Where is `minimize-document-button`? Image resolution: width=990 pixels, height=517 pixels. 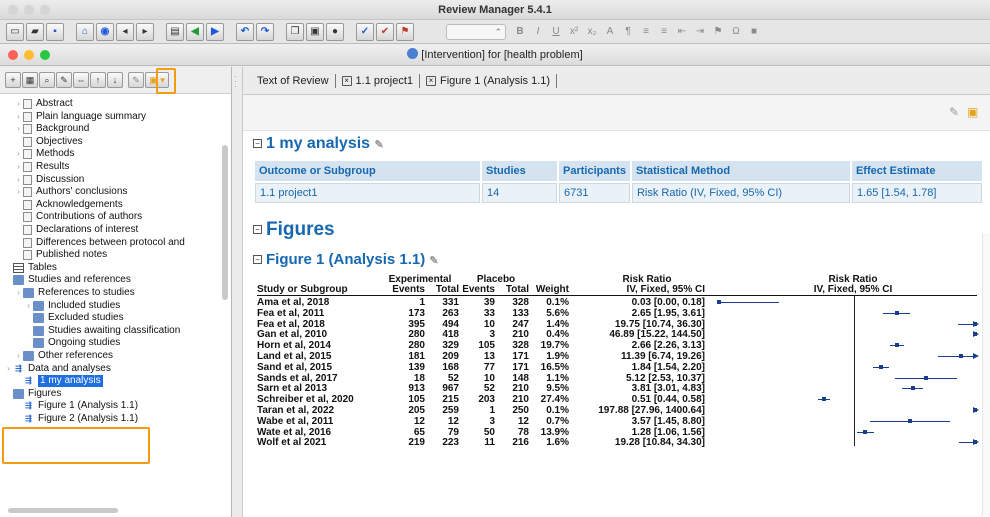
minimize-document-button is located at coordinates (29, 55).